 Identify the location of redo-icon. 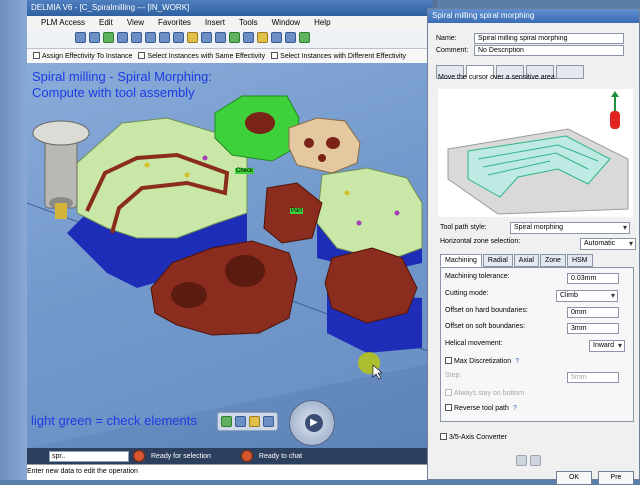
(94, 37).